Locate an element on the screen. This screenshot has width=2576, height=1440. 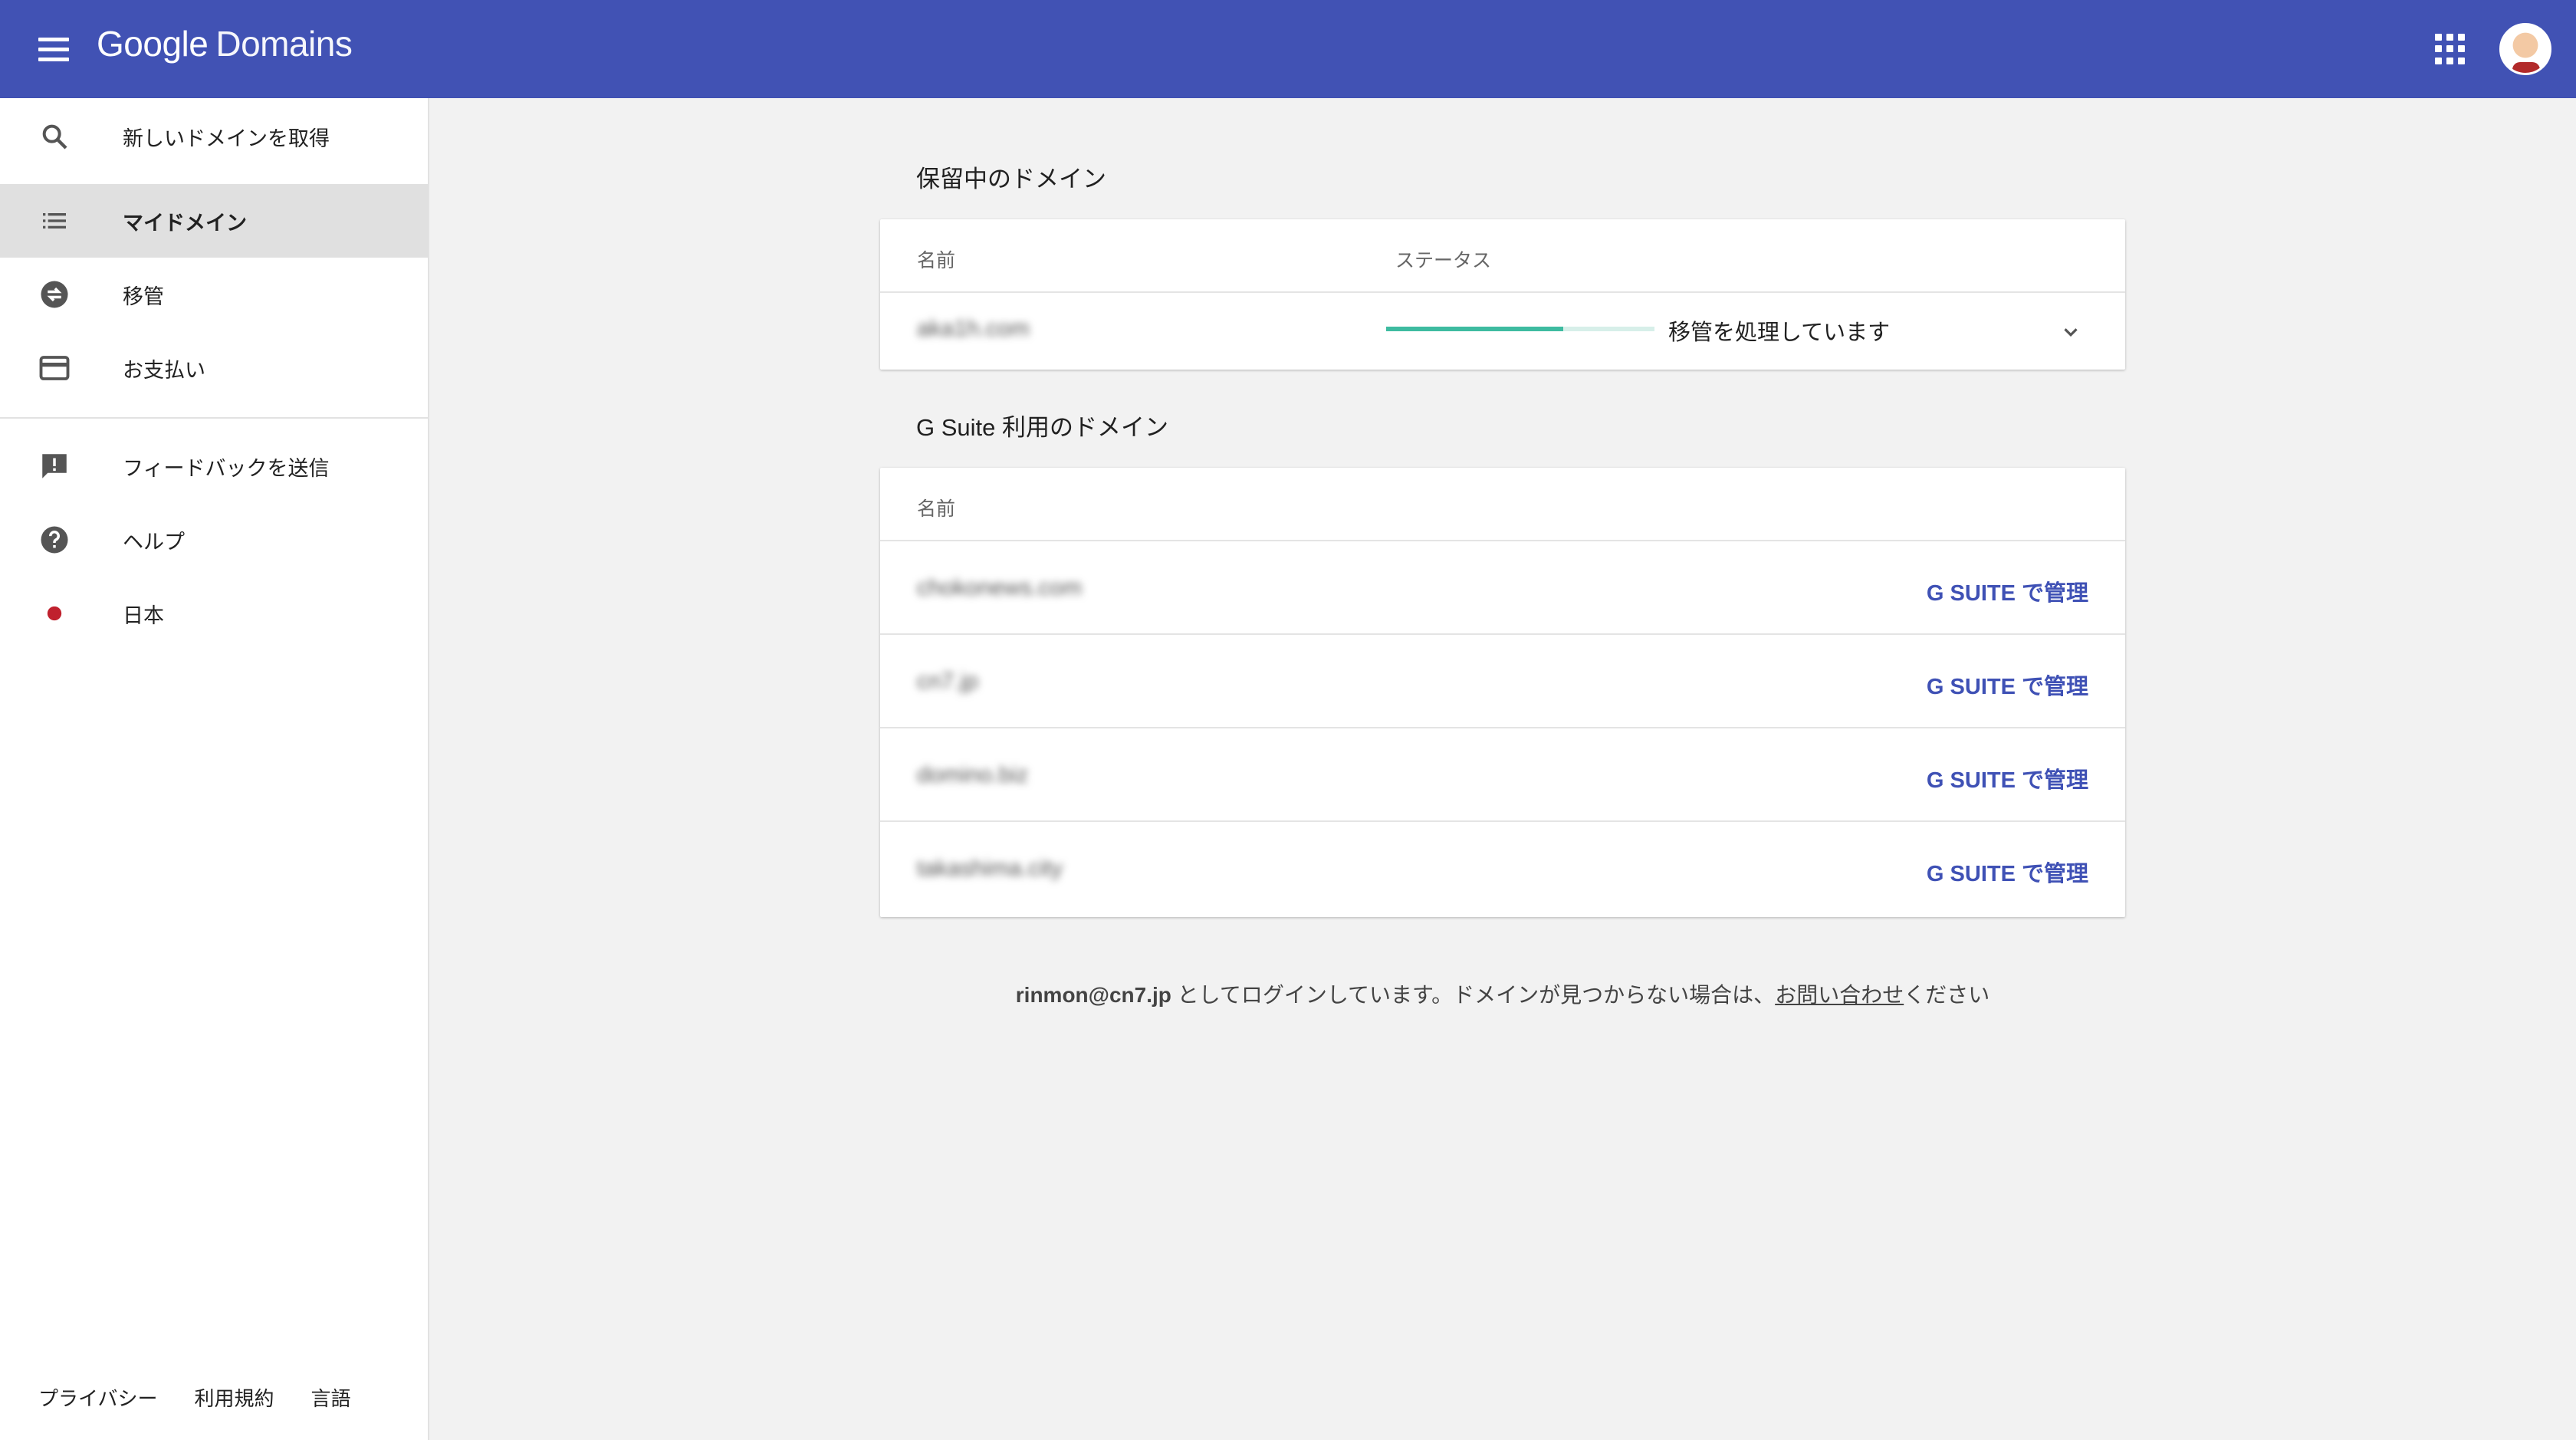
brand-logo: Google Domains is located at coordinates (225, 49).